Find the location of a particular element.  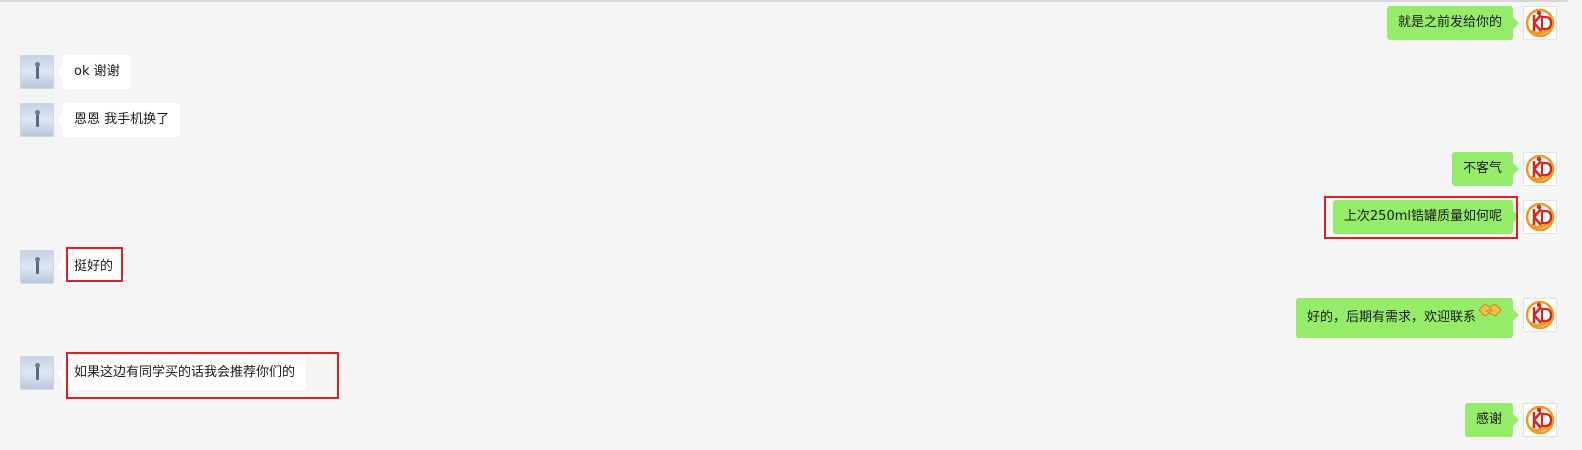

message-bubble-incoming: ok 谢谢 is located at coordinates (94, 72).